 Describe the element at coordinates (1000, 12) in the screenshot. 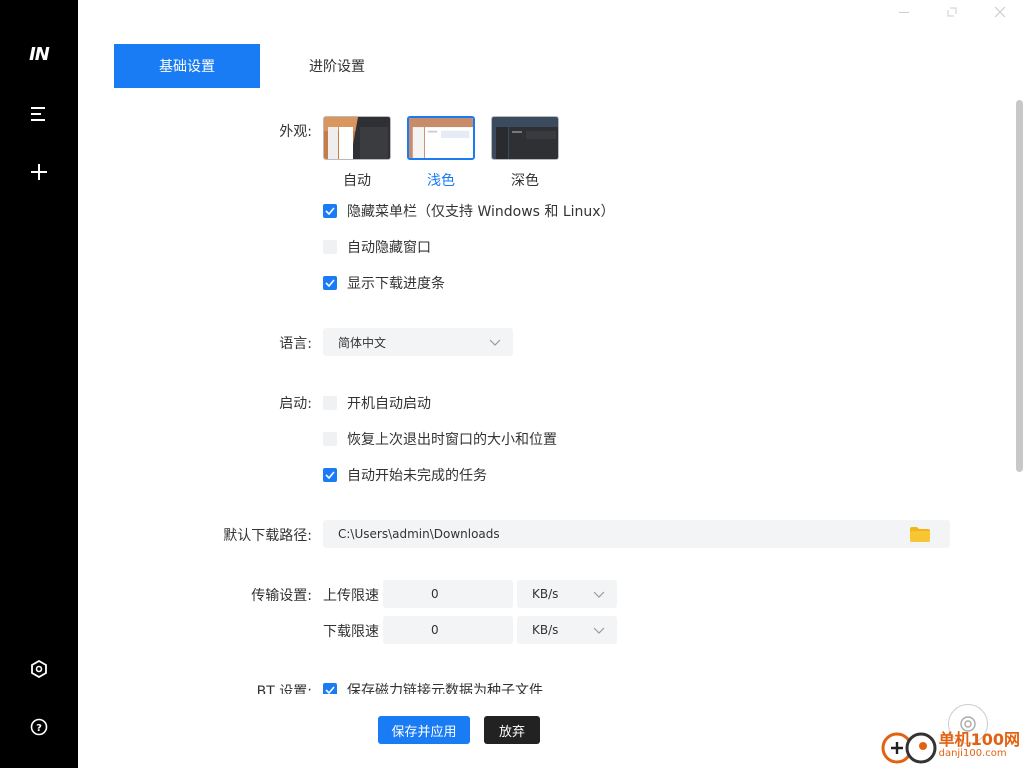

I see `close-icon` at that location.